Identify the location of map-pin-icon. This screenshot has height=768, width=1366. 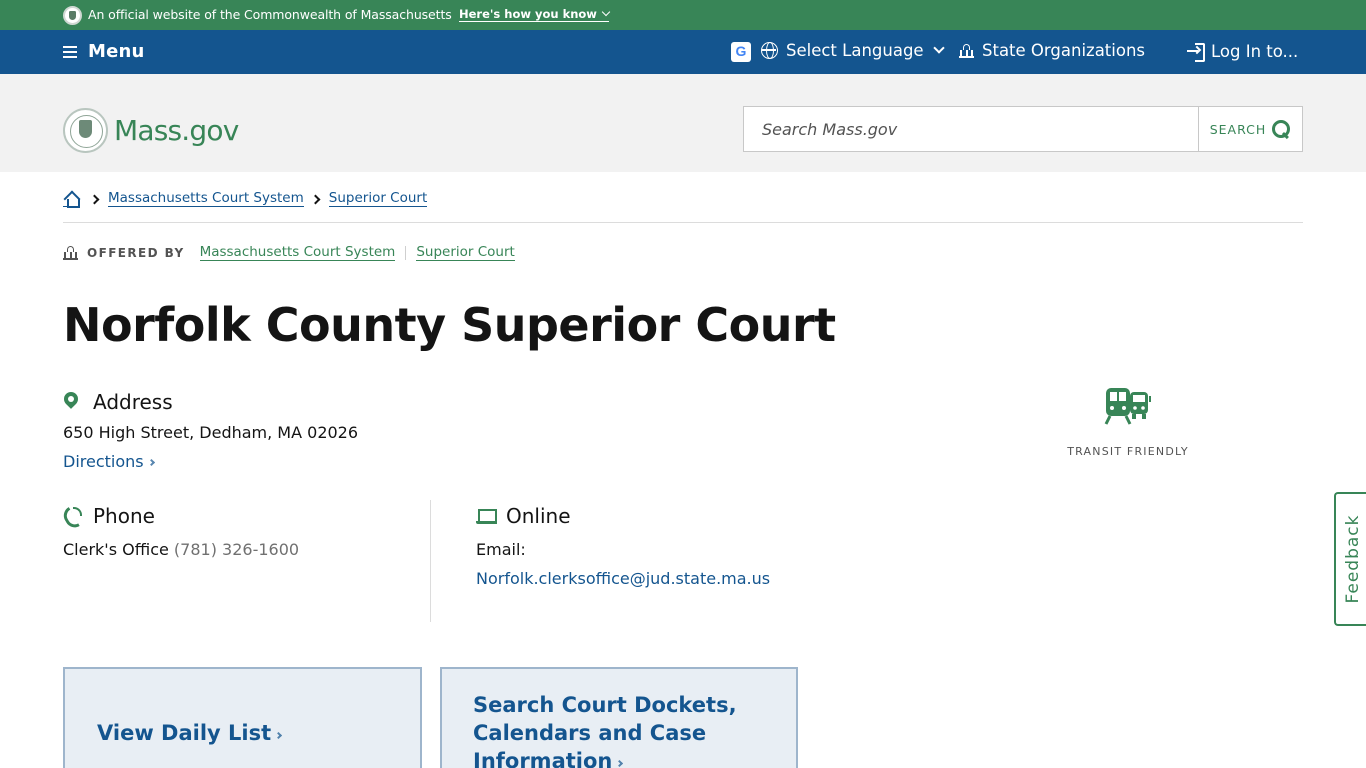
(71, 402).